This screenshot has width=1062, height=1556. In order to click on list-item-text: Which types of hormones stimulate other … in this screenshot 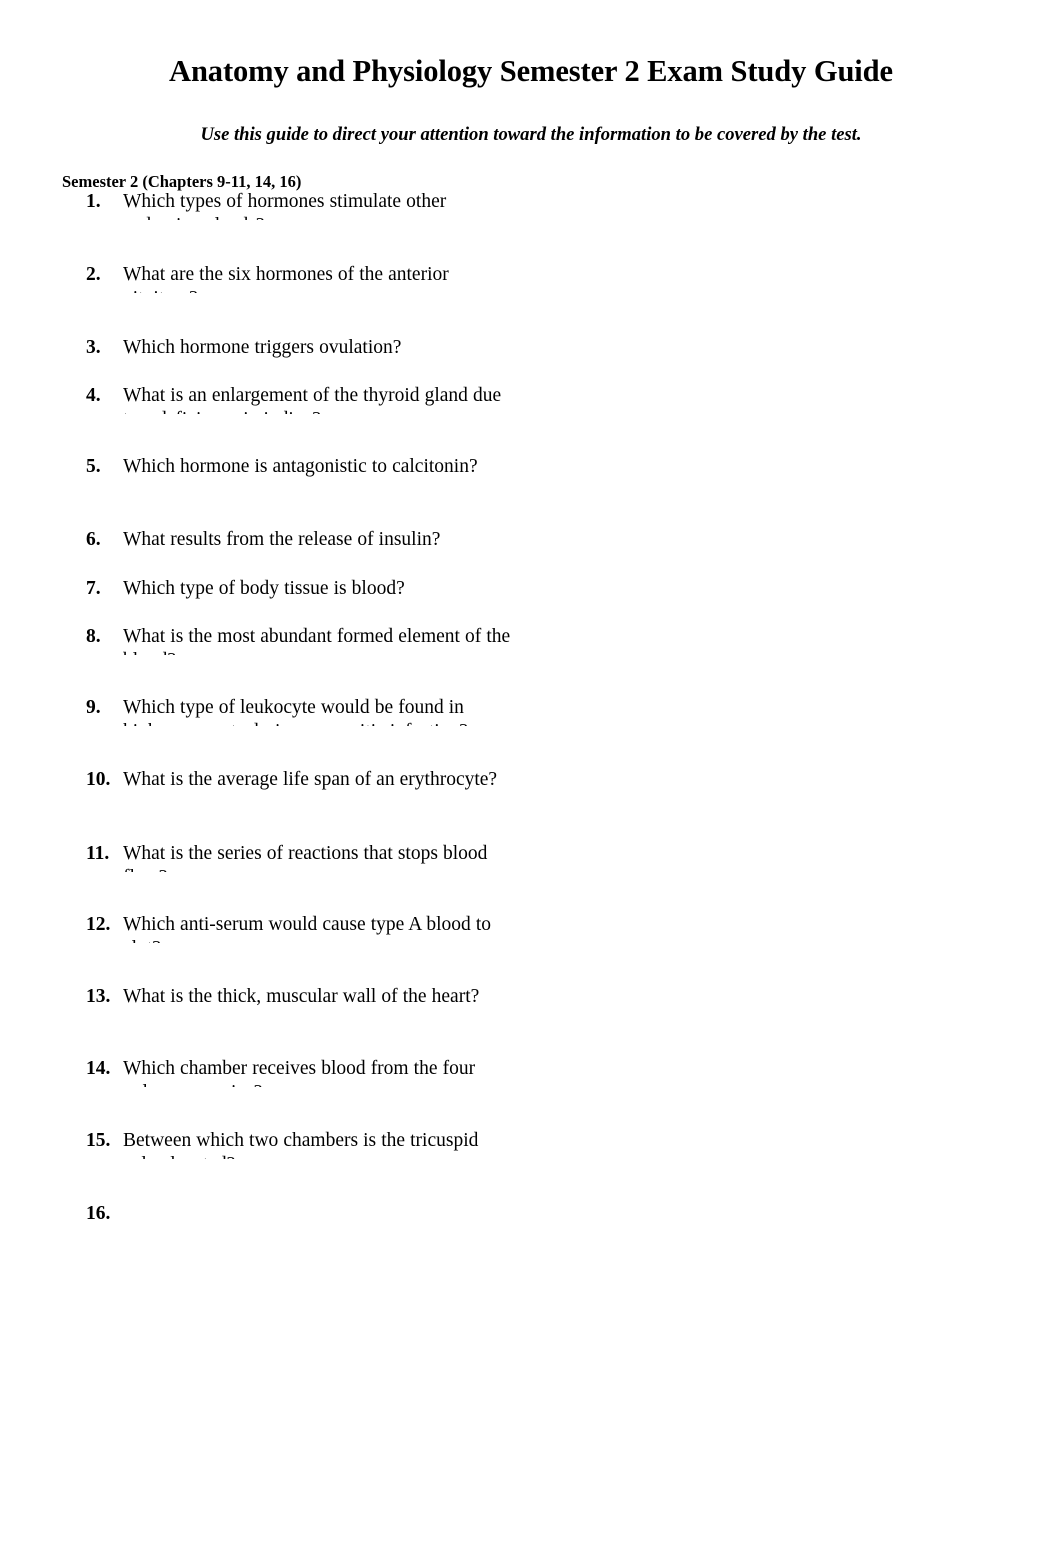, I will do `click(285, 205)`.